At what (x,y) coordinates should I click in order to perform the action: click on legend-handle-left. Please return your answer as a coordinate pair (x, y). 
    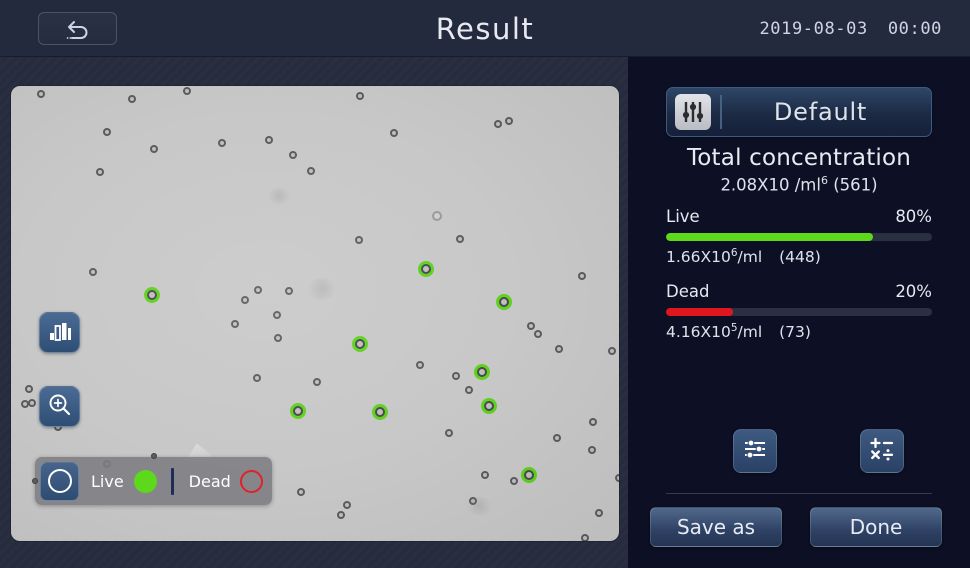
    Looking at the image, I should click on (35, 481).